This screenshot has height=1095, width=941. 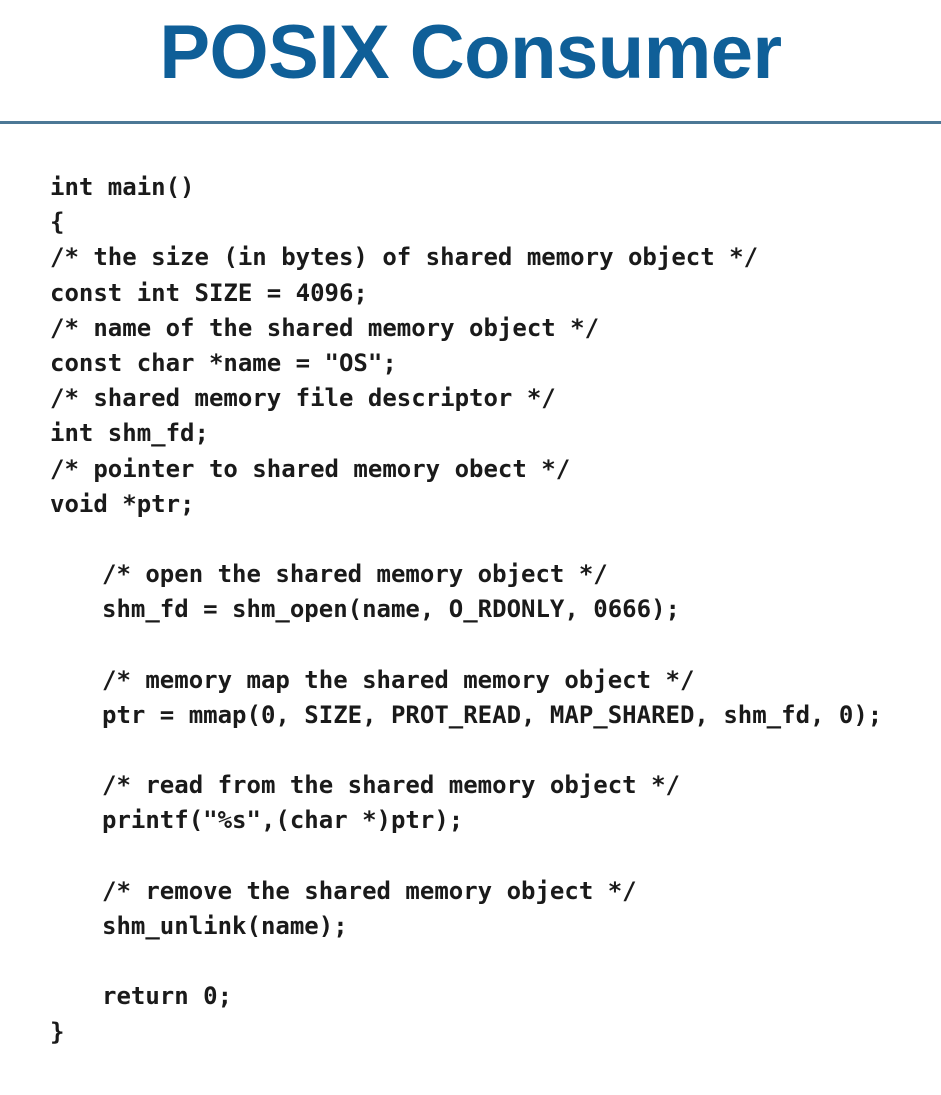 What do you see at coordinates (303, 398) in the screenshot?
I see `code-line: /* shared memory file descriptor */` at bounding box center [303, 398].